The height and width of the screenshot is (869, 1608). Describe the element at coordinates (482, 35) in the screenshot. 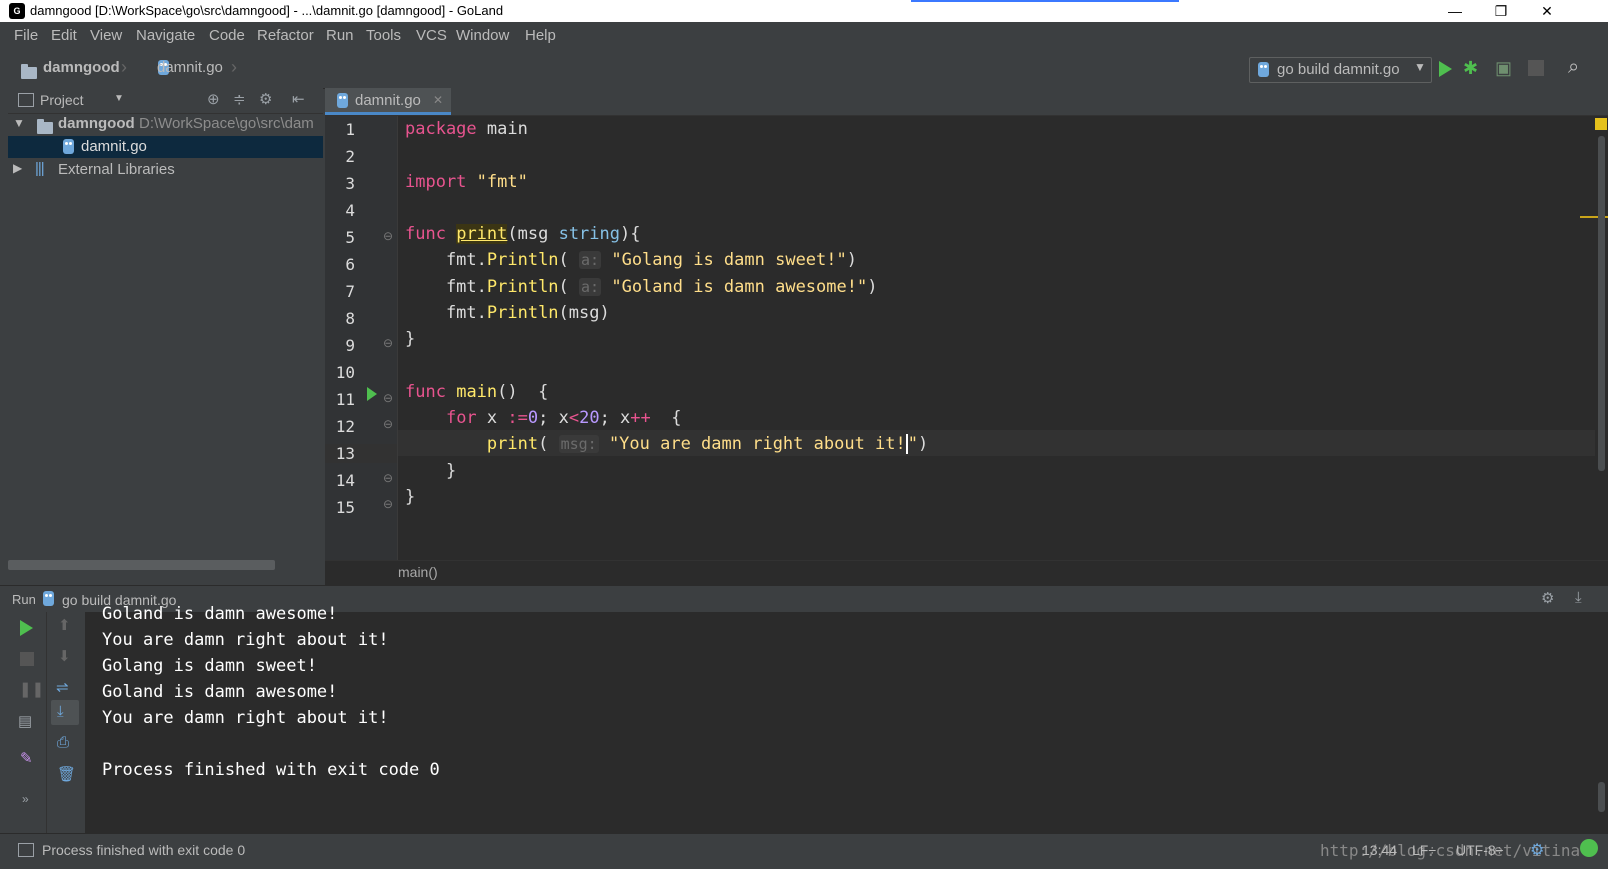

I see `menu-window: Window` at that location.